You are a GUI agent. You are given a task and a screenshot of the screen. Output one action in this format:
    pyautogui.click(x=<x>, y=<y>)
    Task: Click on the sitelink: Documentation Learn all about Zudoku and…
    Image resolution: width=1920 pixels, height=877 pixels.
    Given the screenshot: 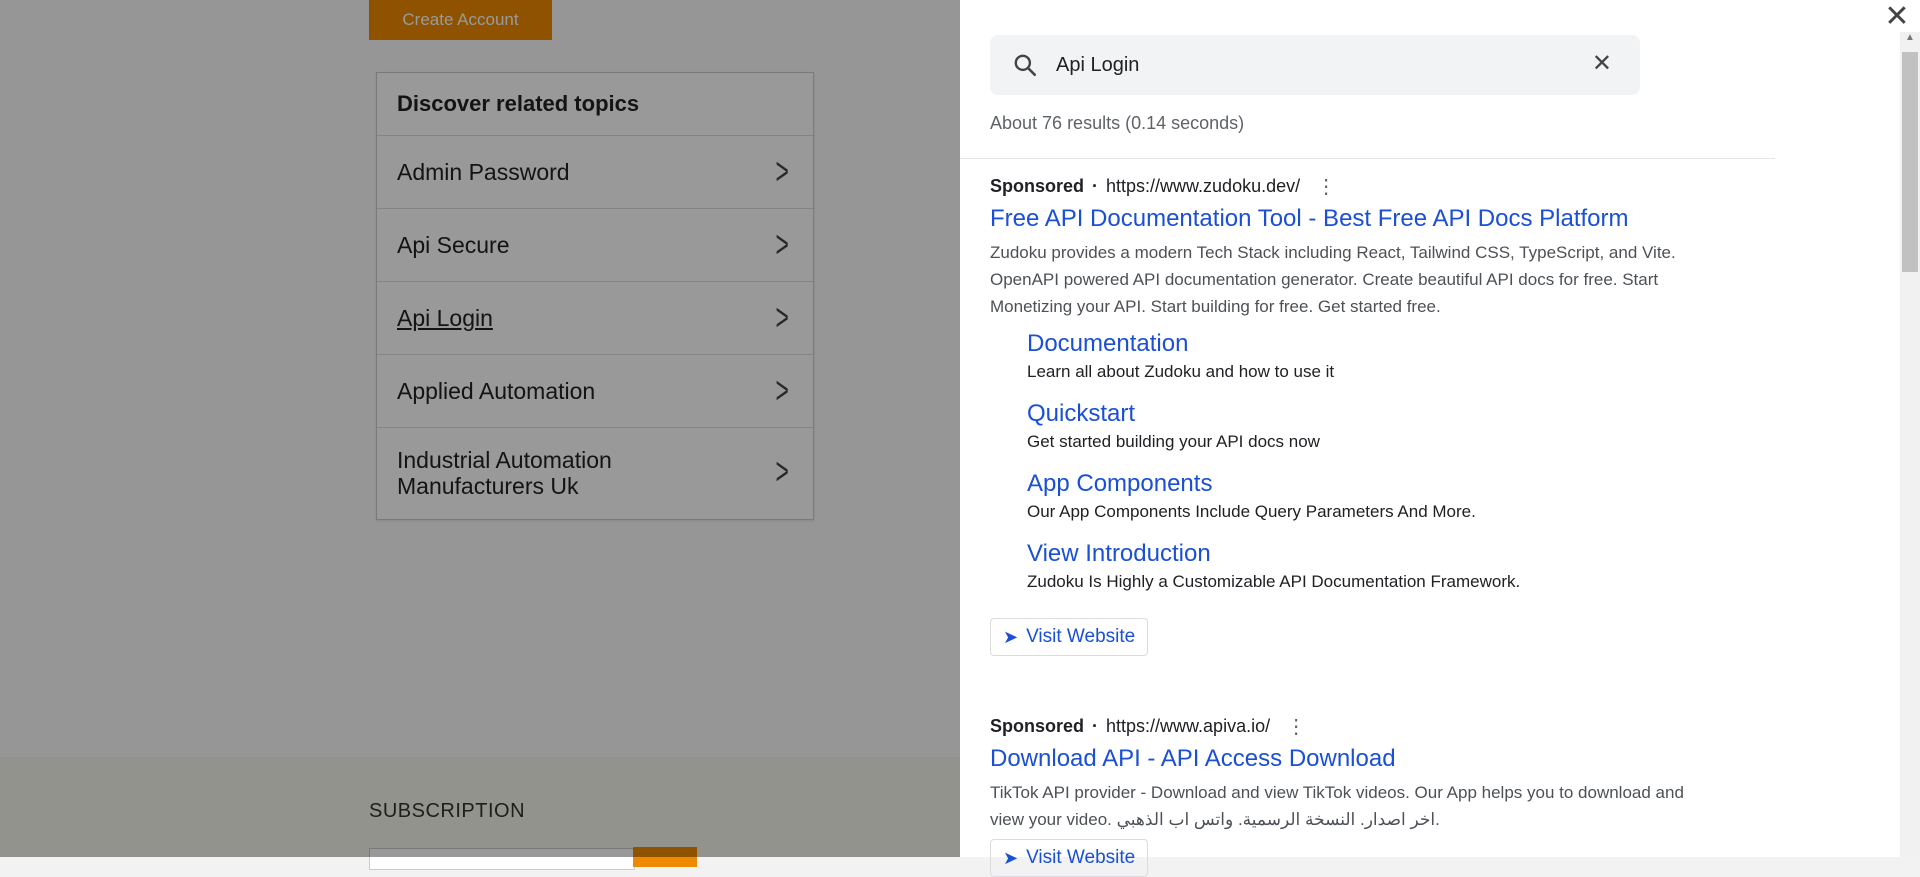 What is the action you would take?
    pyautogui.click(x=1368, y=356)
    